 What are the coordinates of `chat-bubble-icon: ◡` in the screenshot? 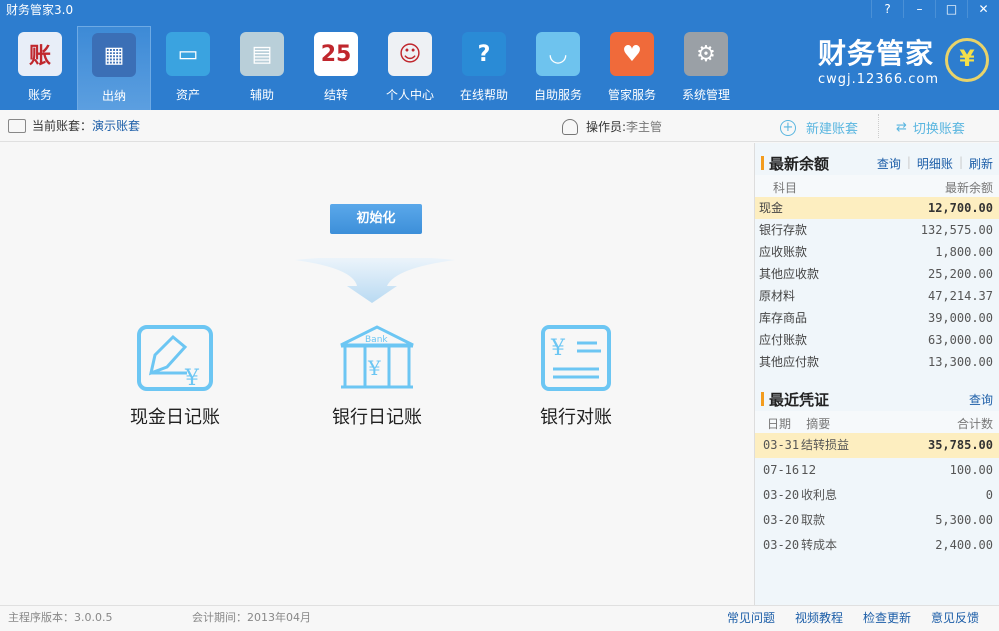 It's located at (558, 54).